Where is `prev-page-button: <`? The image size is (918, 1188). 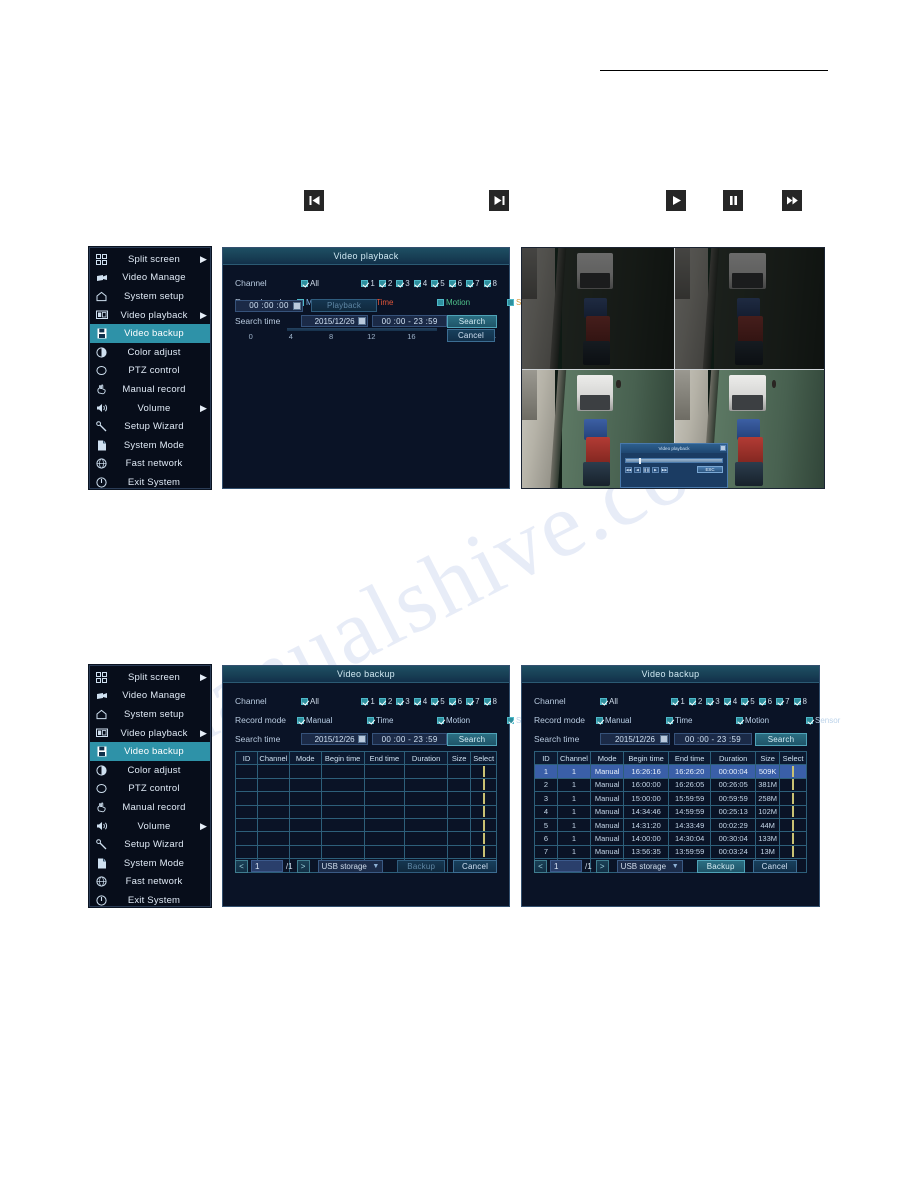
prev-page-button: < is located at coordinates (540, 866).